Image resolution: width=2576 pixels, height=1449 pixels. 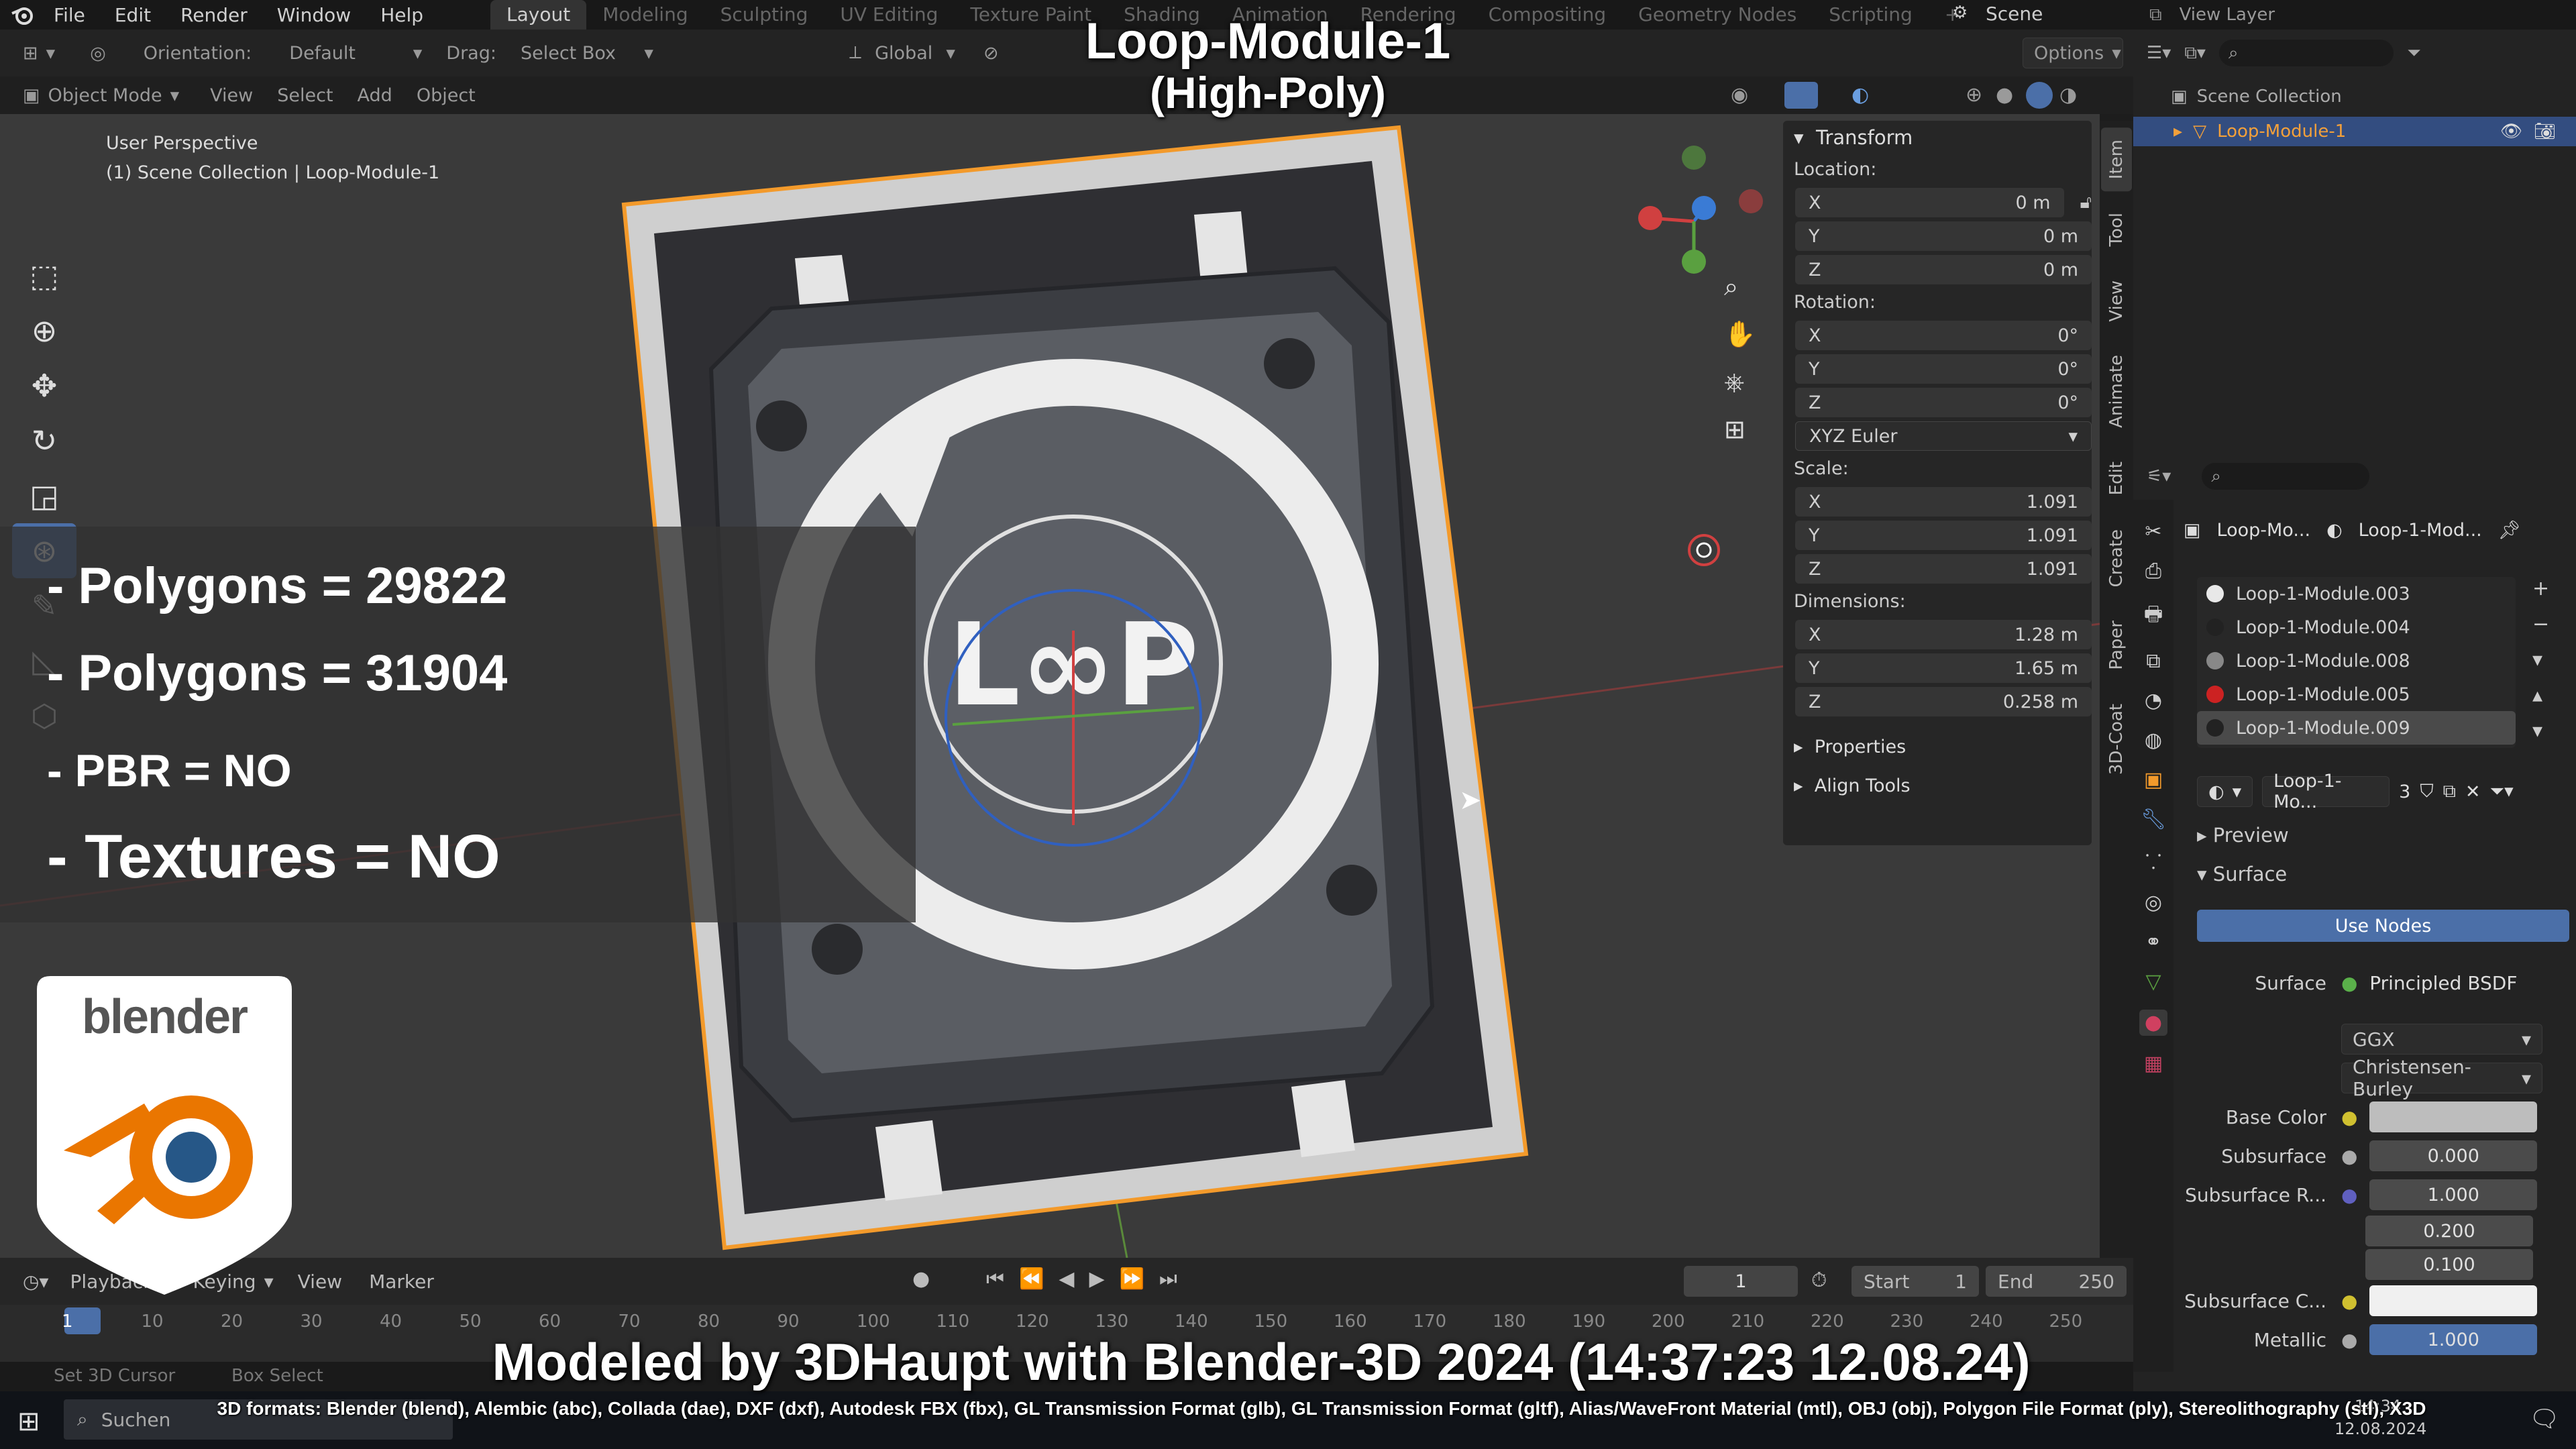 What do you see at coordinates (2116, 478) in the screenshot?
I see `tab-edit: Edit` at bounding box center [2116, 478].